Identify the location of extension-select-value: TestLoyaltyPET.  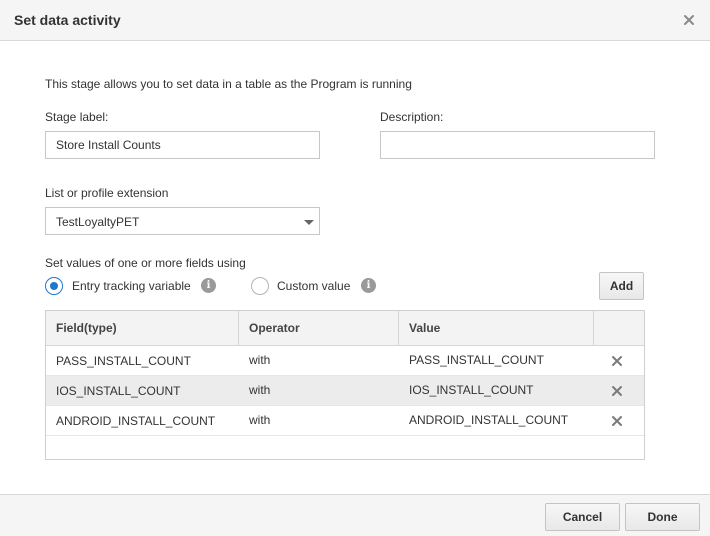
(98, 222).